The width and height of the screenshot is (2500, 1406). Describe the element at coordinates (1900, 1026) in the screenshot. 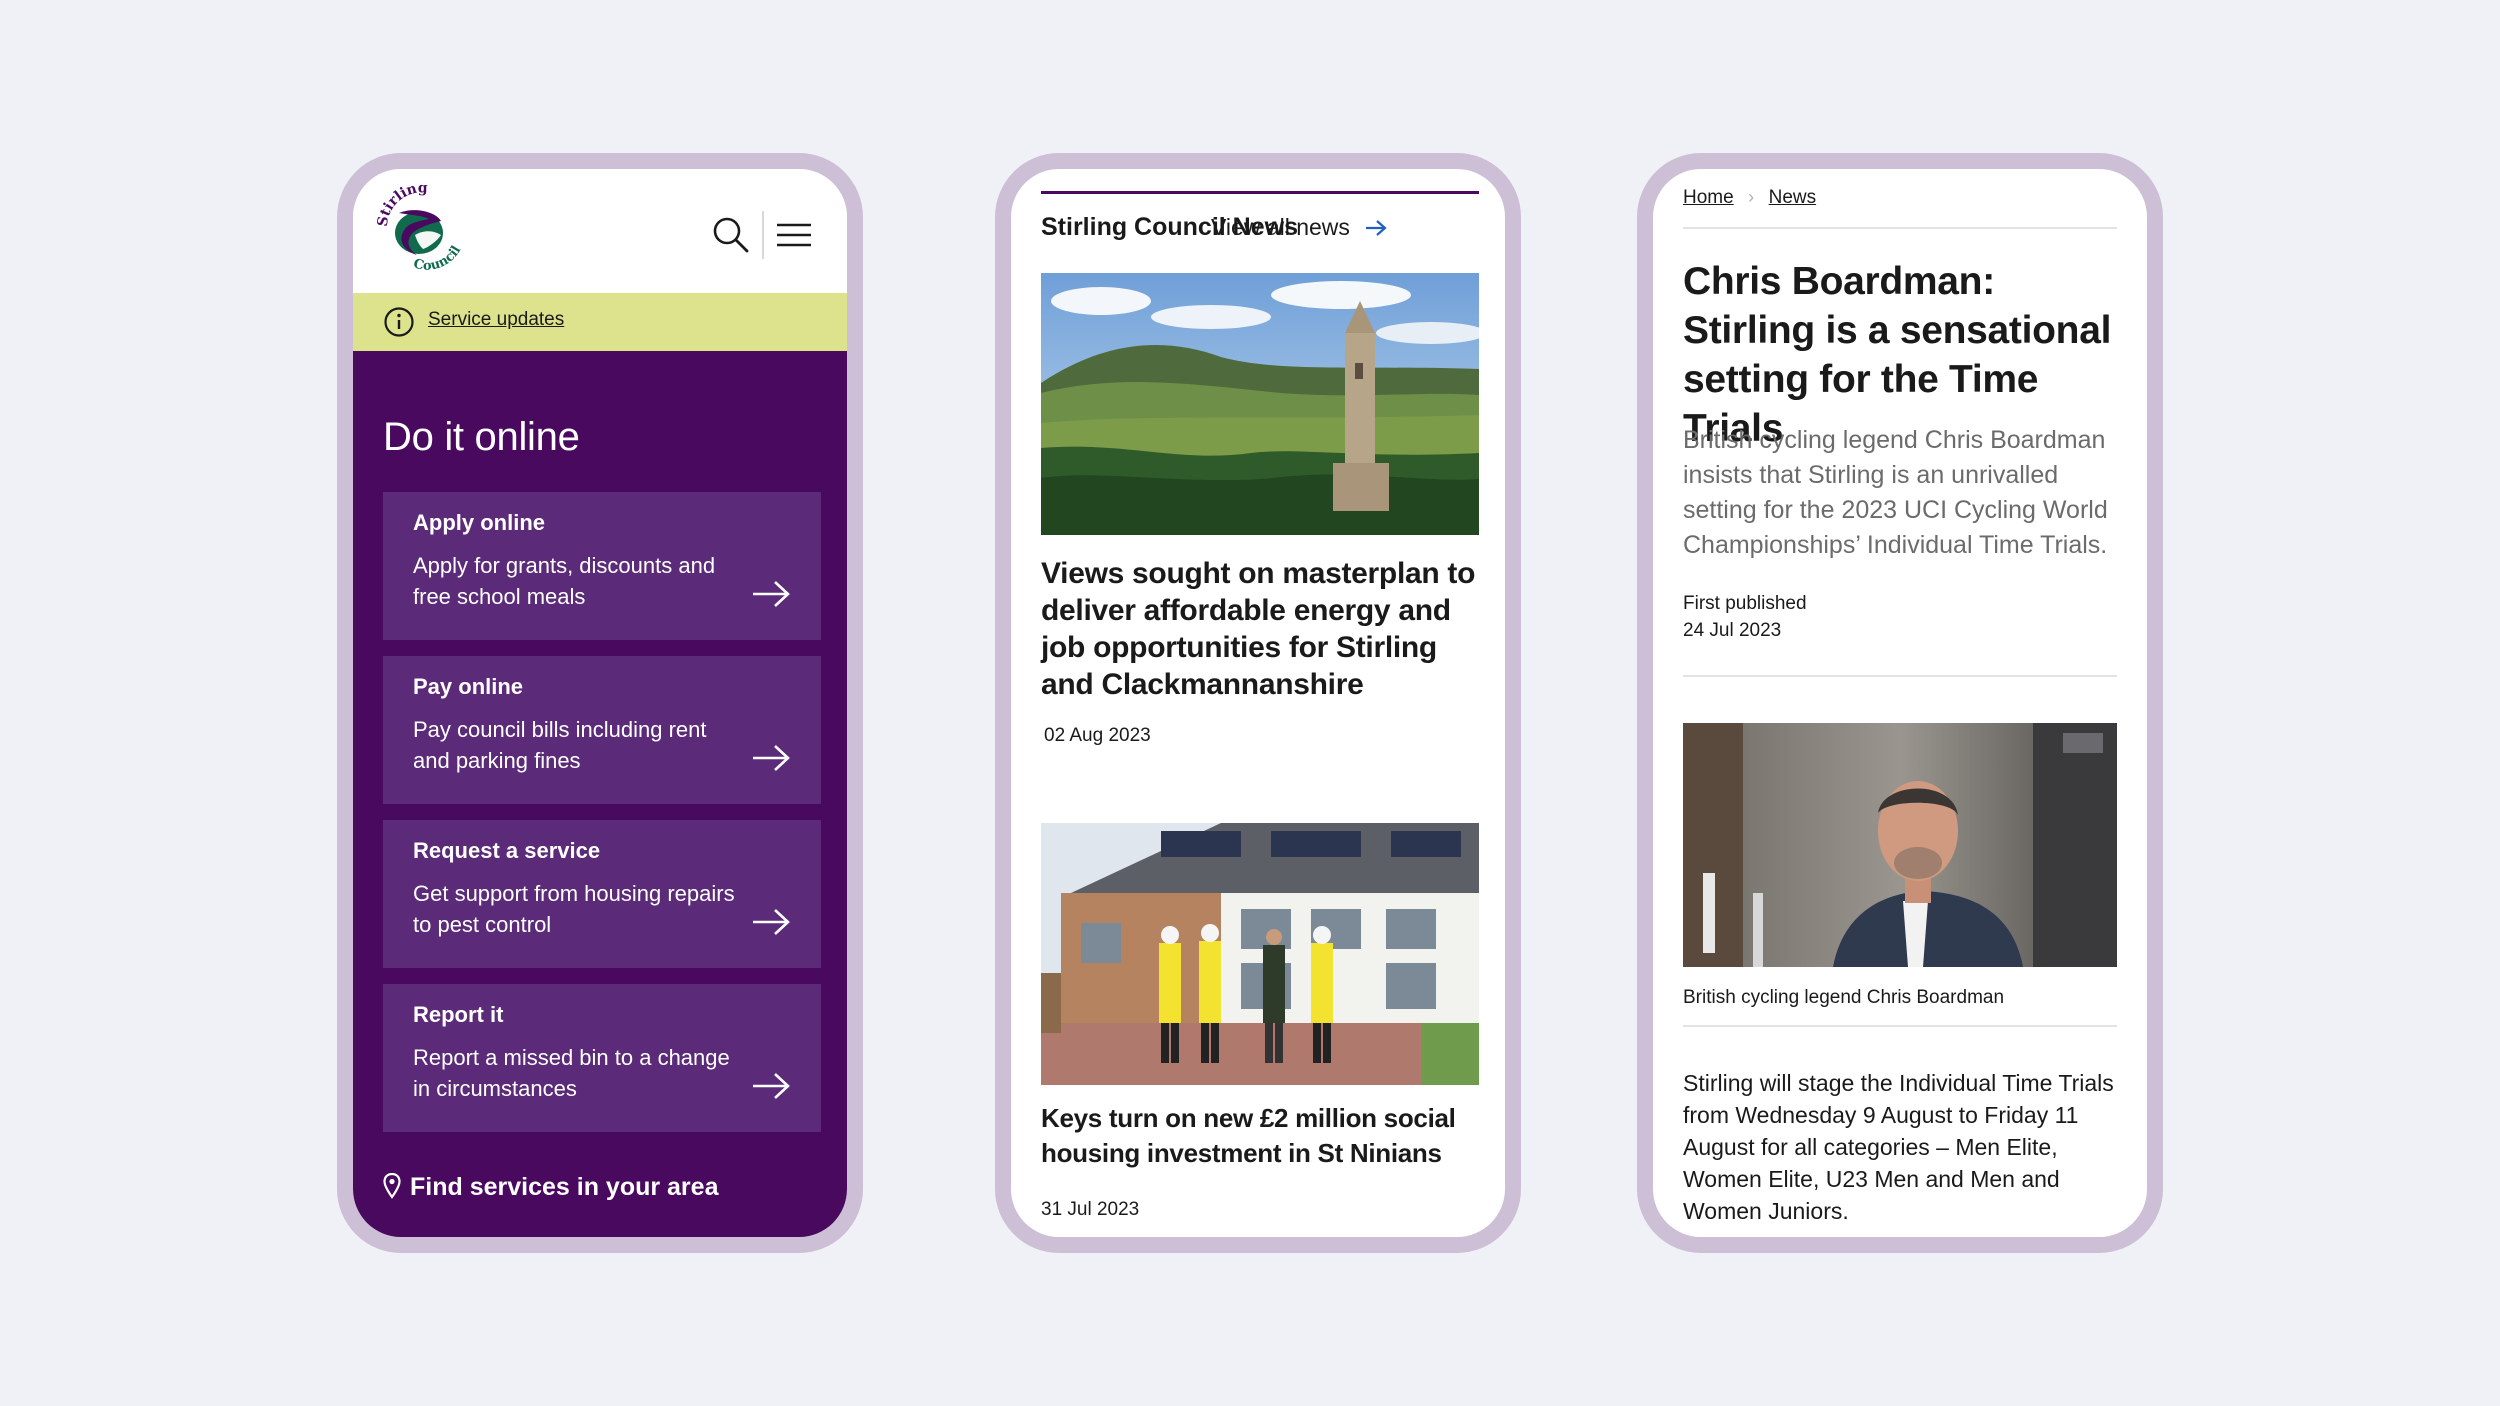

I see `caption-divider` at that location.